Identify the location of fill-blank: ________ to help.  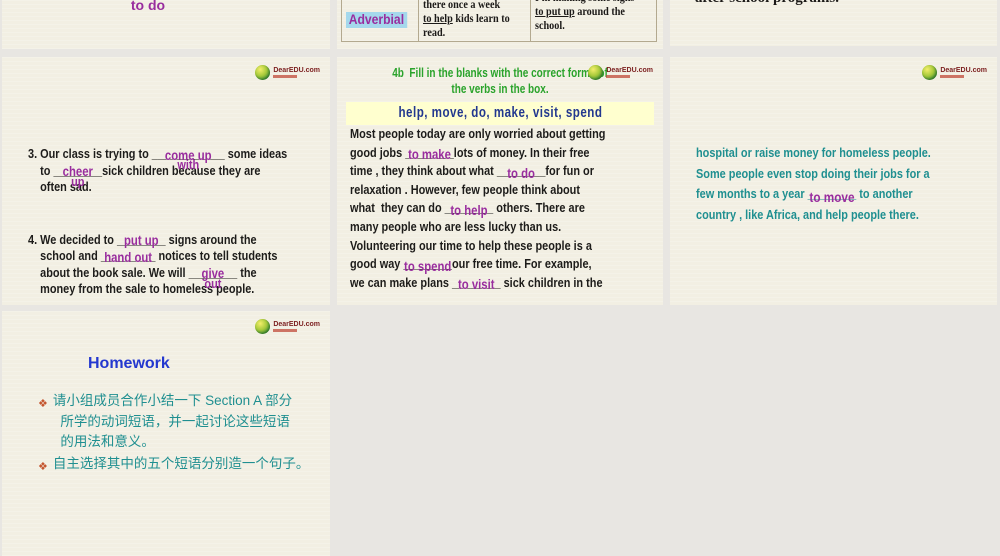
(469, 208).